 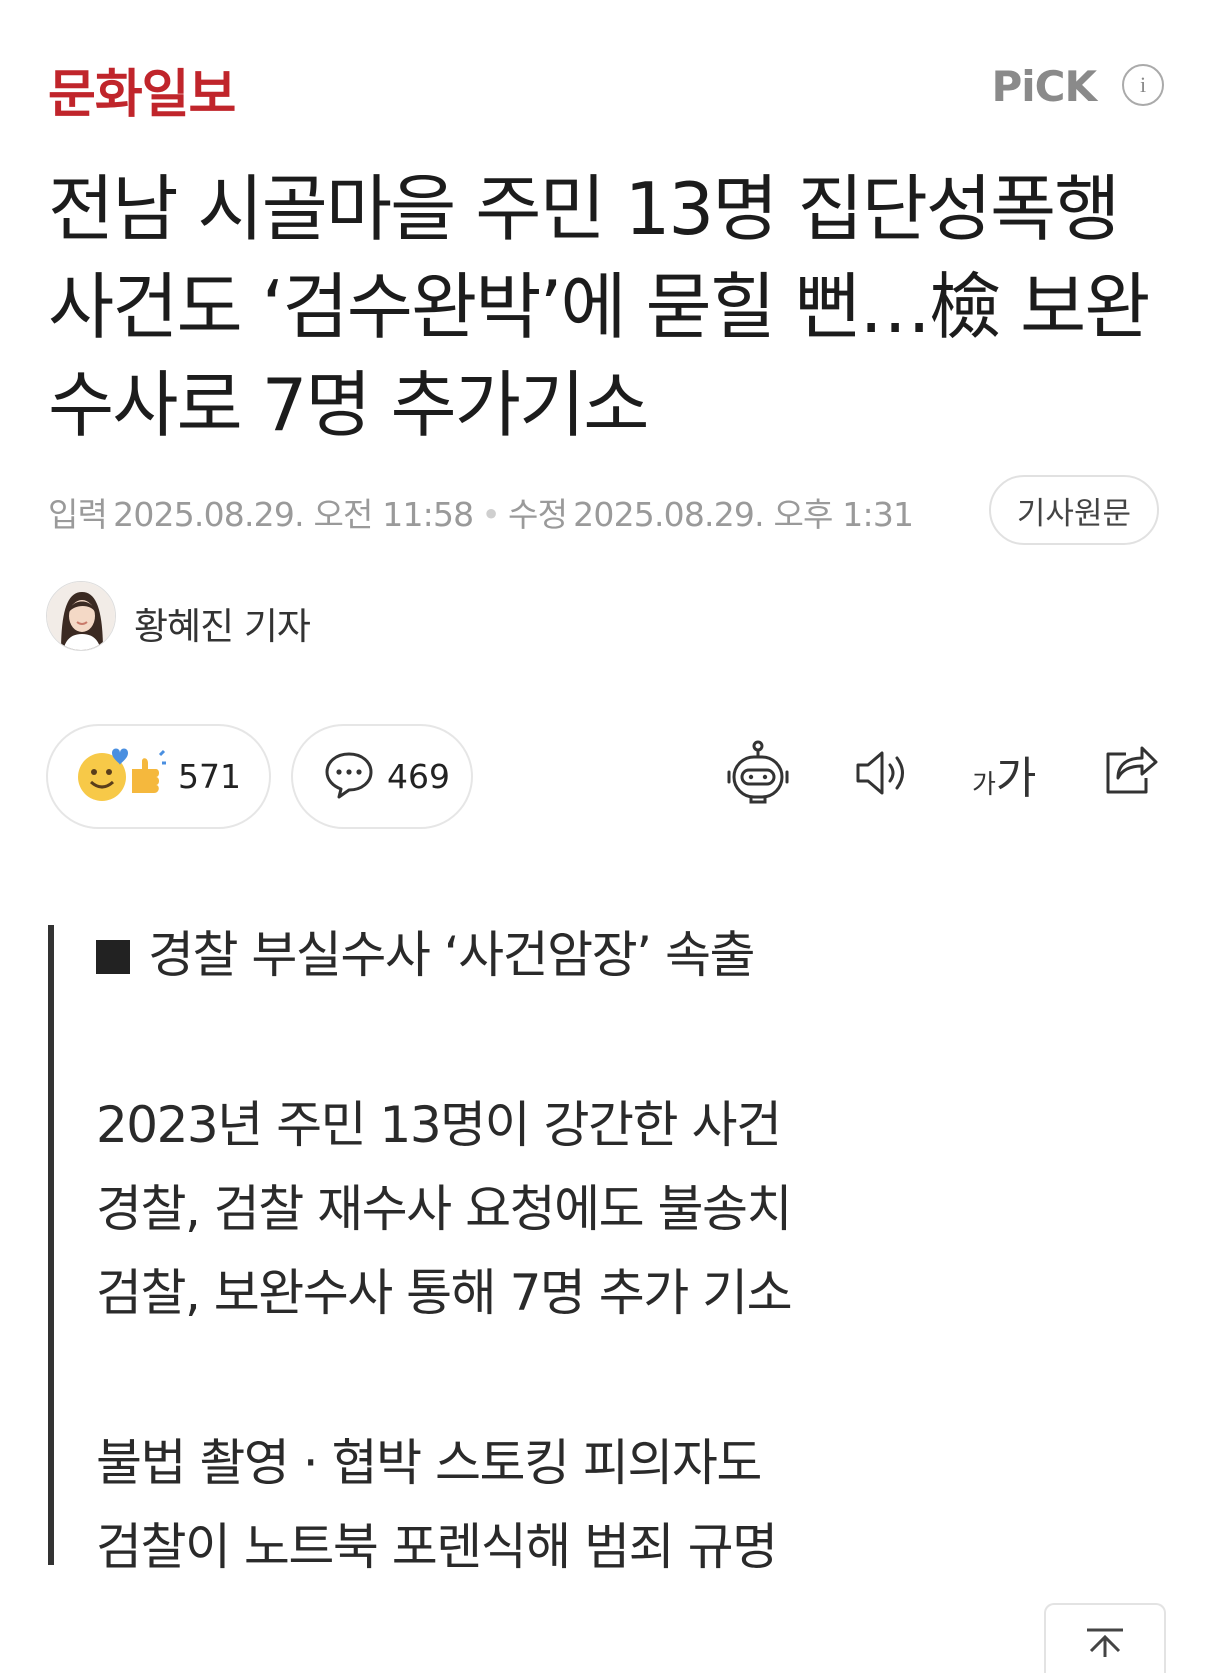 I want to click on comment-button: 469, so click(x=382, y=776).